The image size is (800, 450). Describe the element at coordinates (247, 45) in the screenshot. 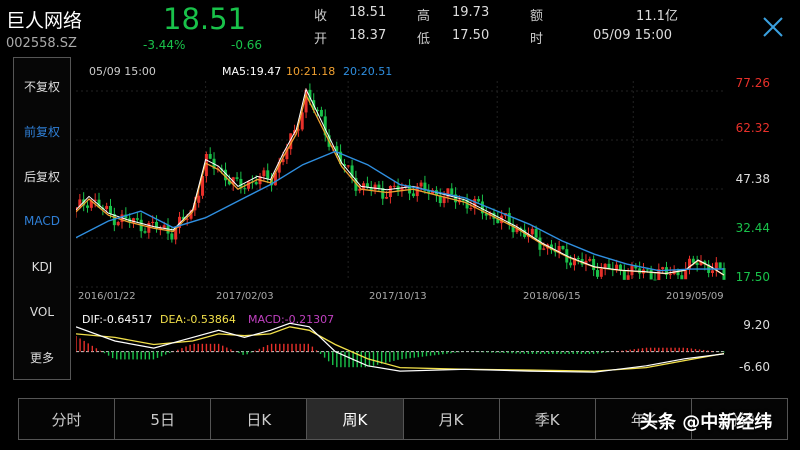

I see `price-change: -0.66` at that location.